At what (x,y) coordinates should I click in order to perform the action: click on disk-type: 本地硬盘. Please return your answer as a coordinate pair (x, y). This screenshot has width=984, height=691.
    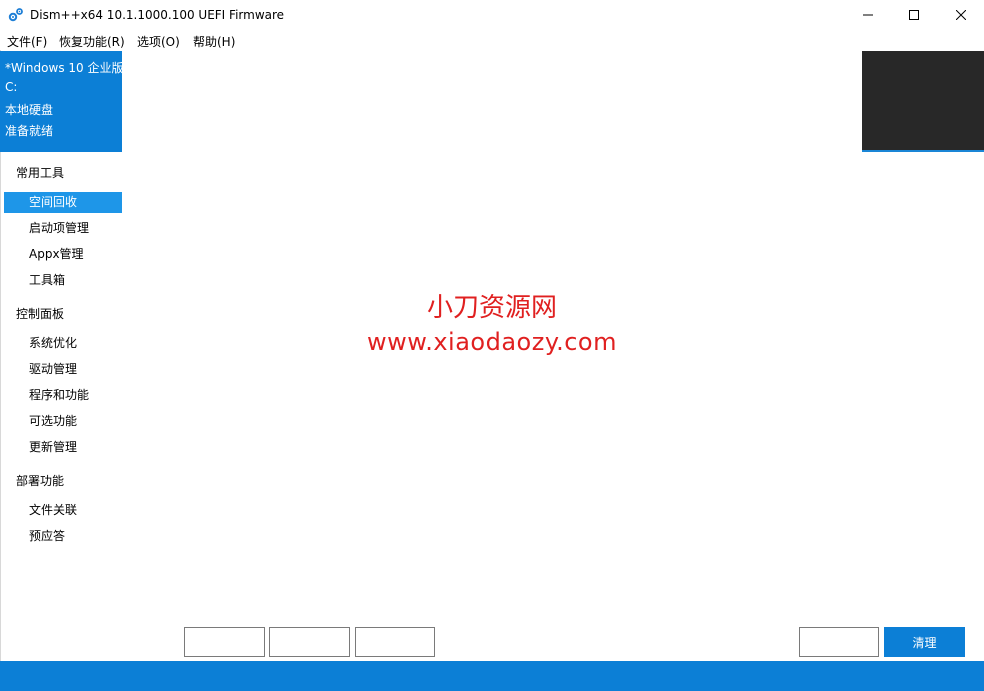
    Looking at the image, I should click on (29, 110).